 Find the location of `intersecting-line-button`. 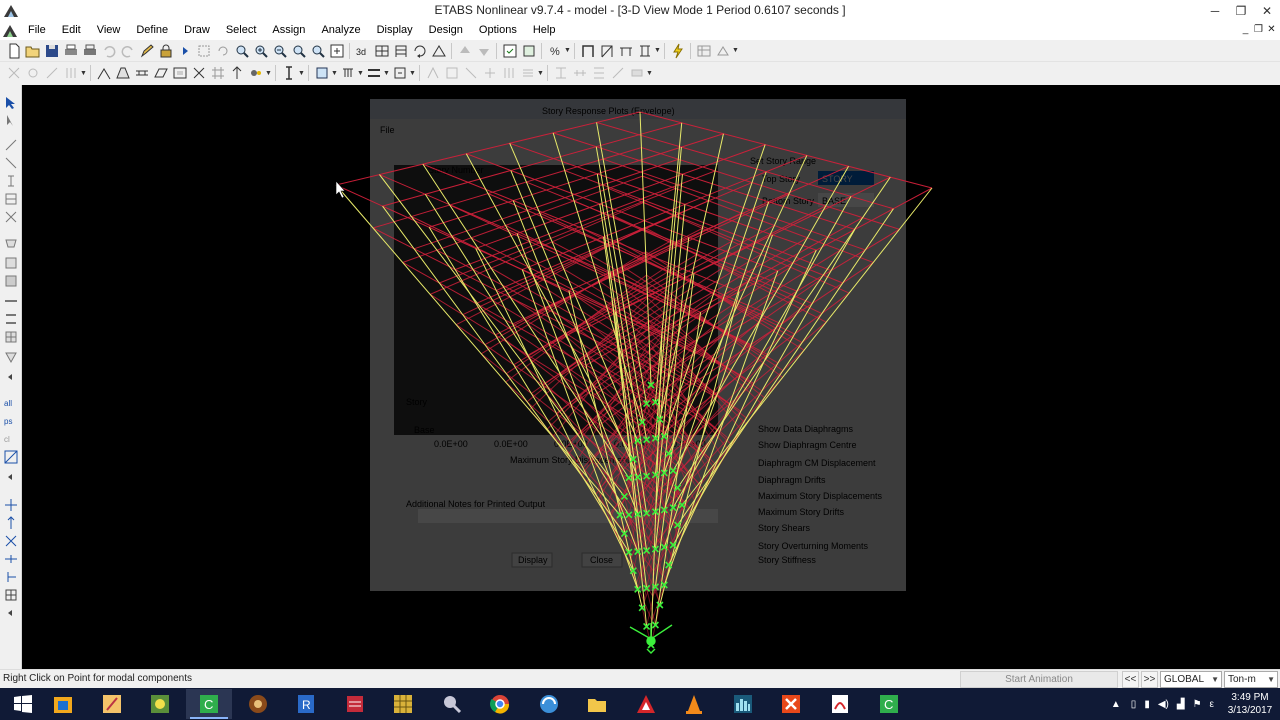

intersecting-line-button is located at coordinates (11, 457).